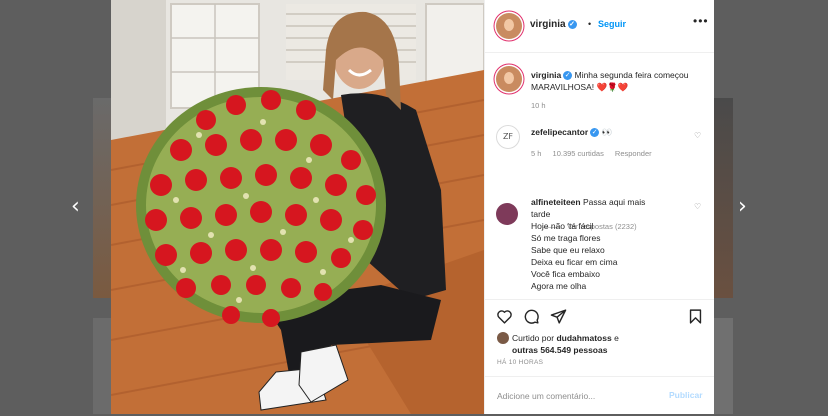  I want to click on author-avatar, so click(509, 26).